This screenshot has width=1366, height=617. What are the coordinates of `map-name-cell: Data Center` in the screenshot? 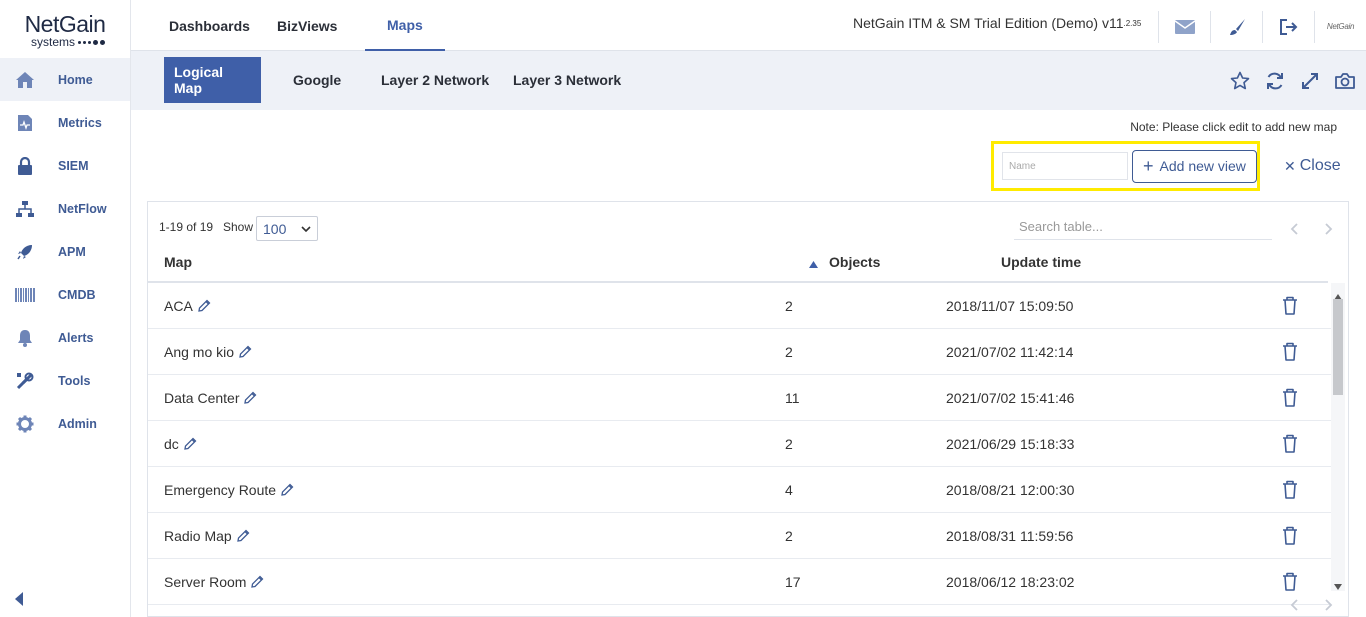 It's located at (210, 398).